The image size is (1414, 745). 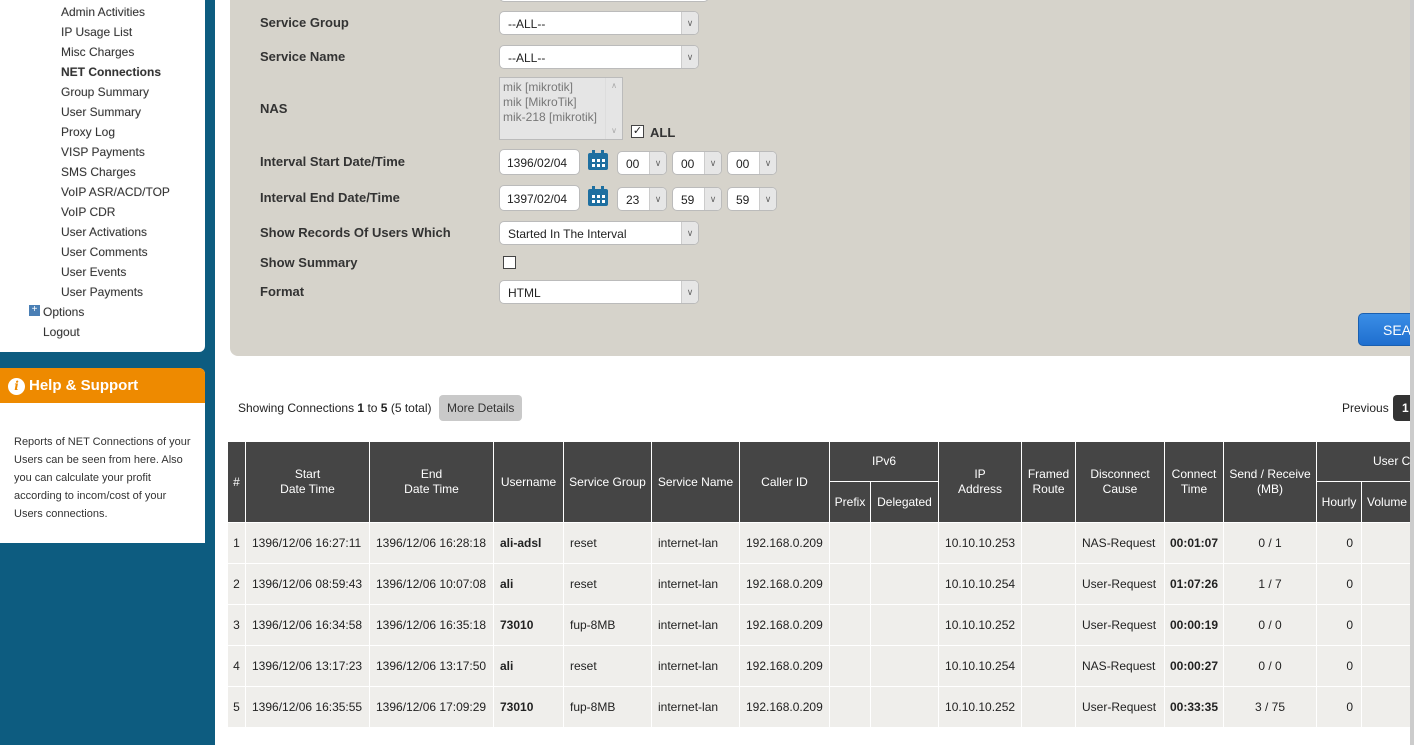 I want to click on col-prefix: Prefix, so click(x=850, y=502).